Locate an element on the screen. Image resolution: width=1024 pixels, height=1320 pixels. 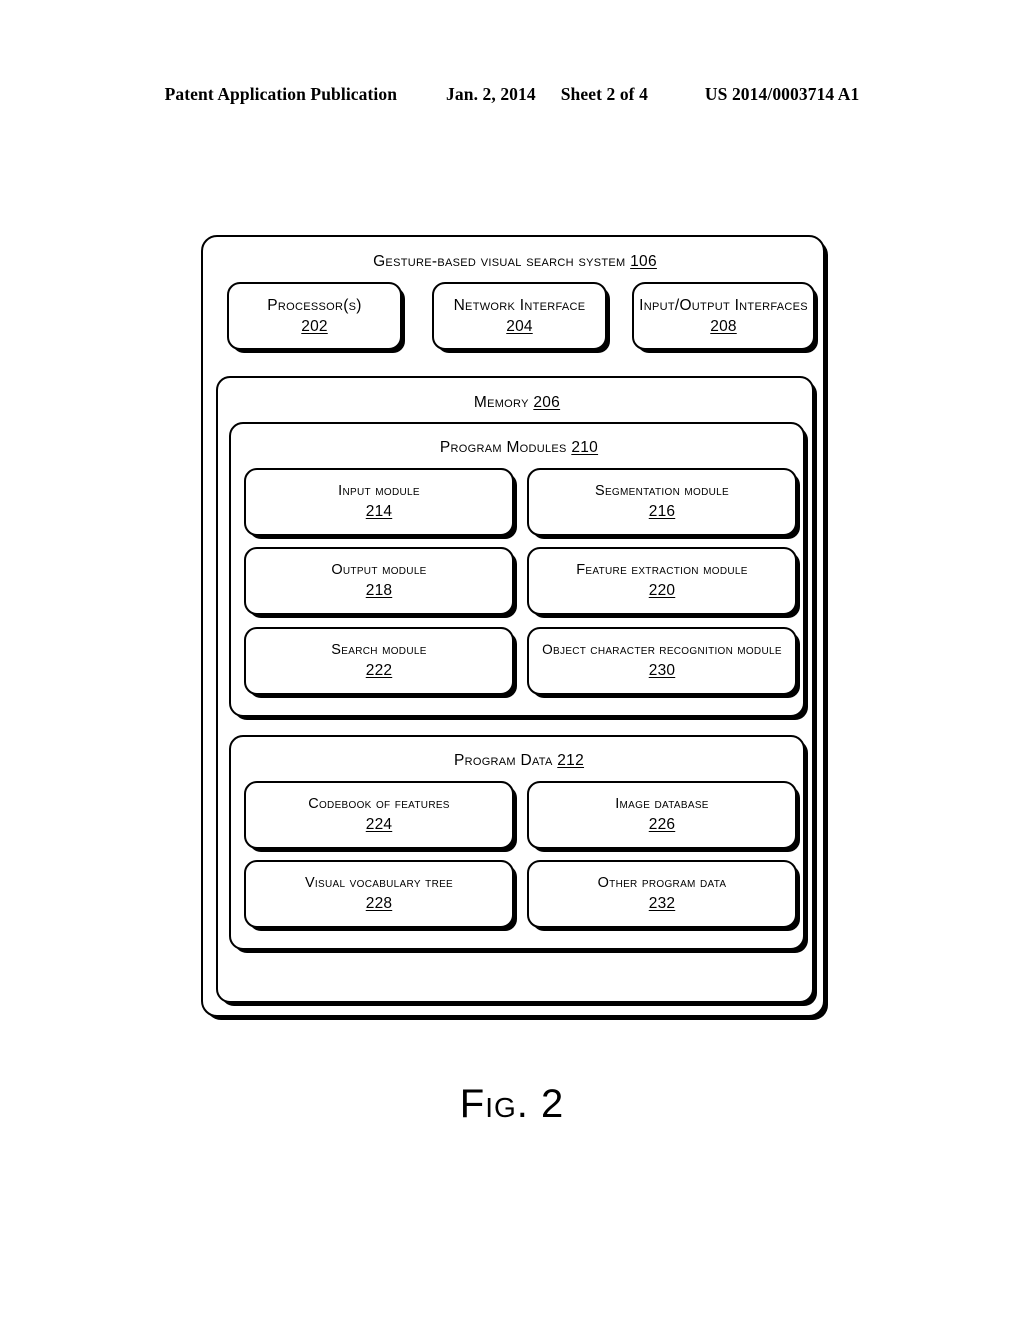
feature-extraction-module-box: Feature extraction module 220 is located at coordinates (662, 581).